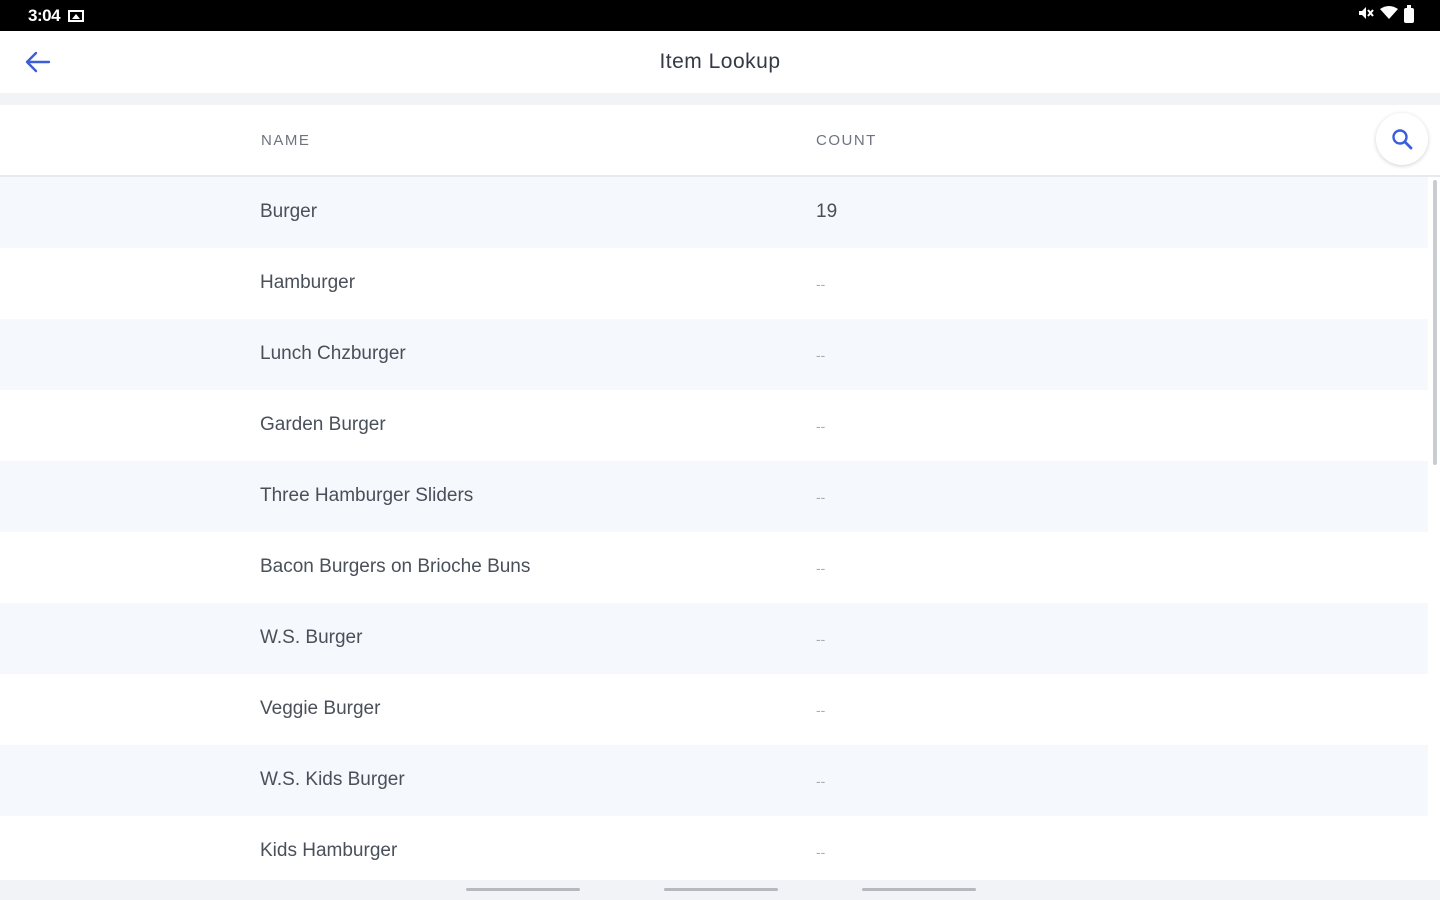  Describe the element at coordinates (720, 15) in the screenshot. I see `status-bar: 3:04` at that location.